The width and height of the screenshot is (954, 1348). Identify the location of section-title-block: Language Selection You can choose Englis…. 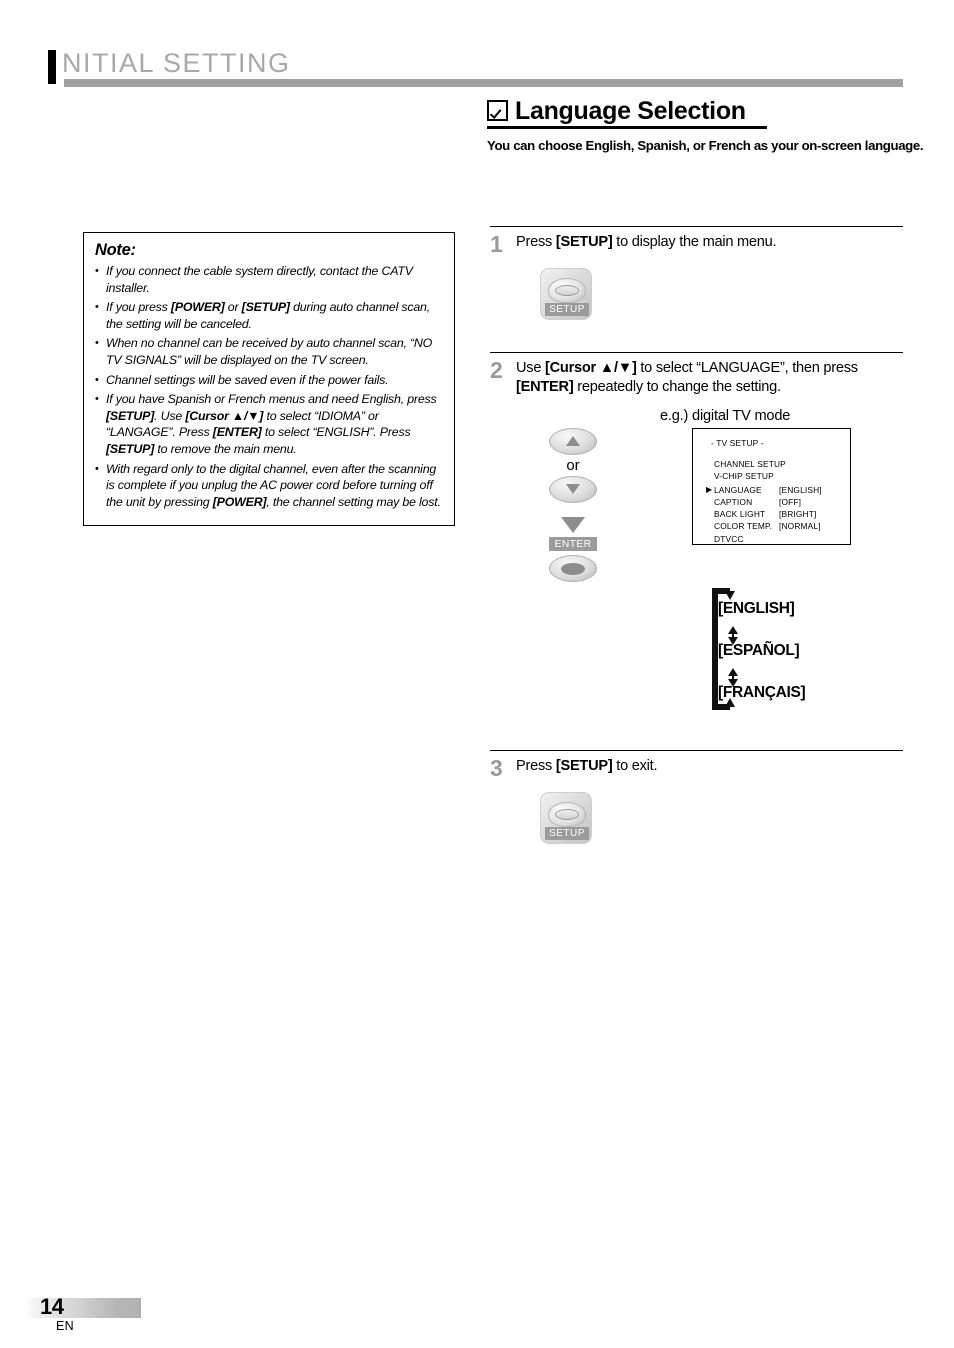
(705, 125).